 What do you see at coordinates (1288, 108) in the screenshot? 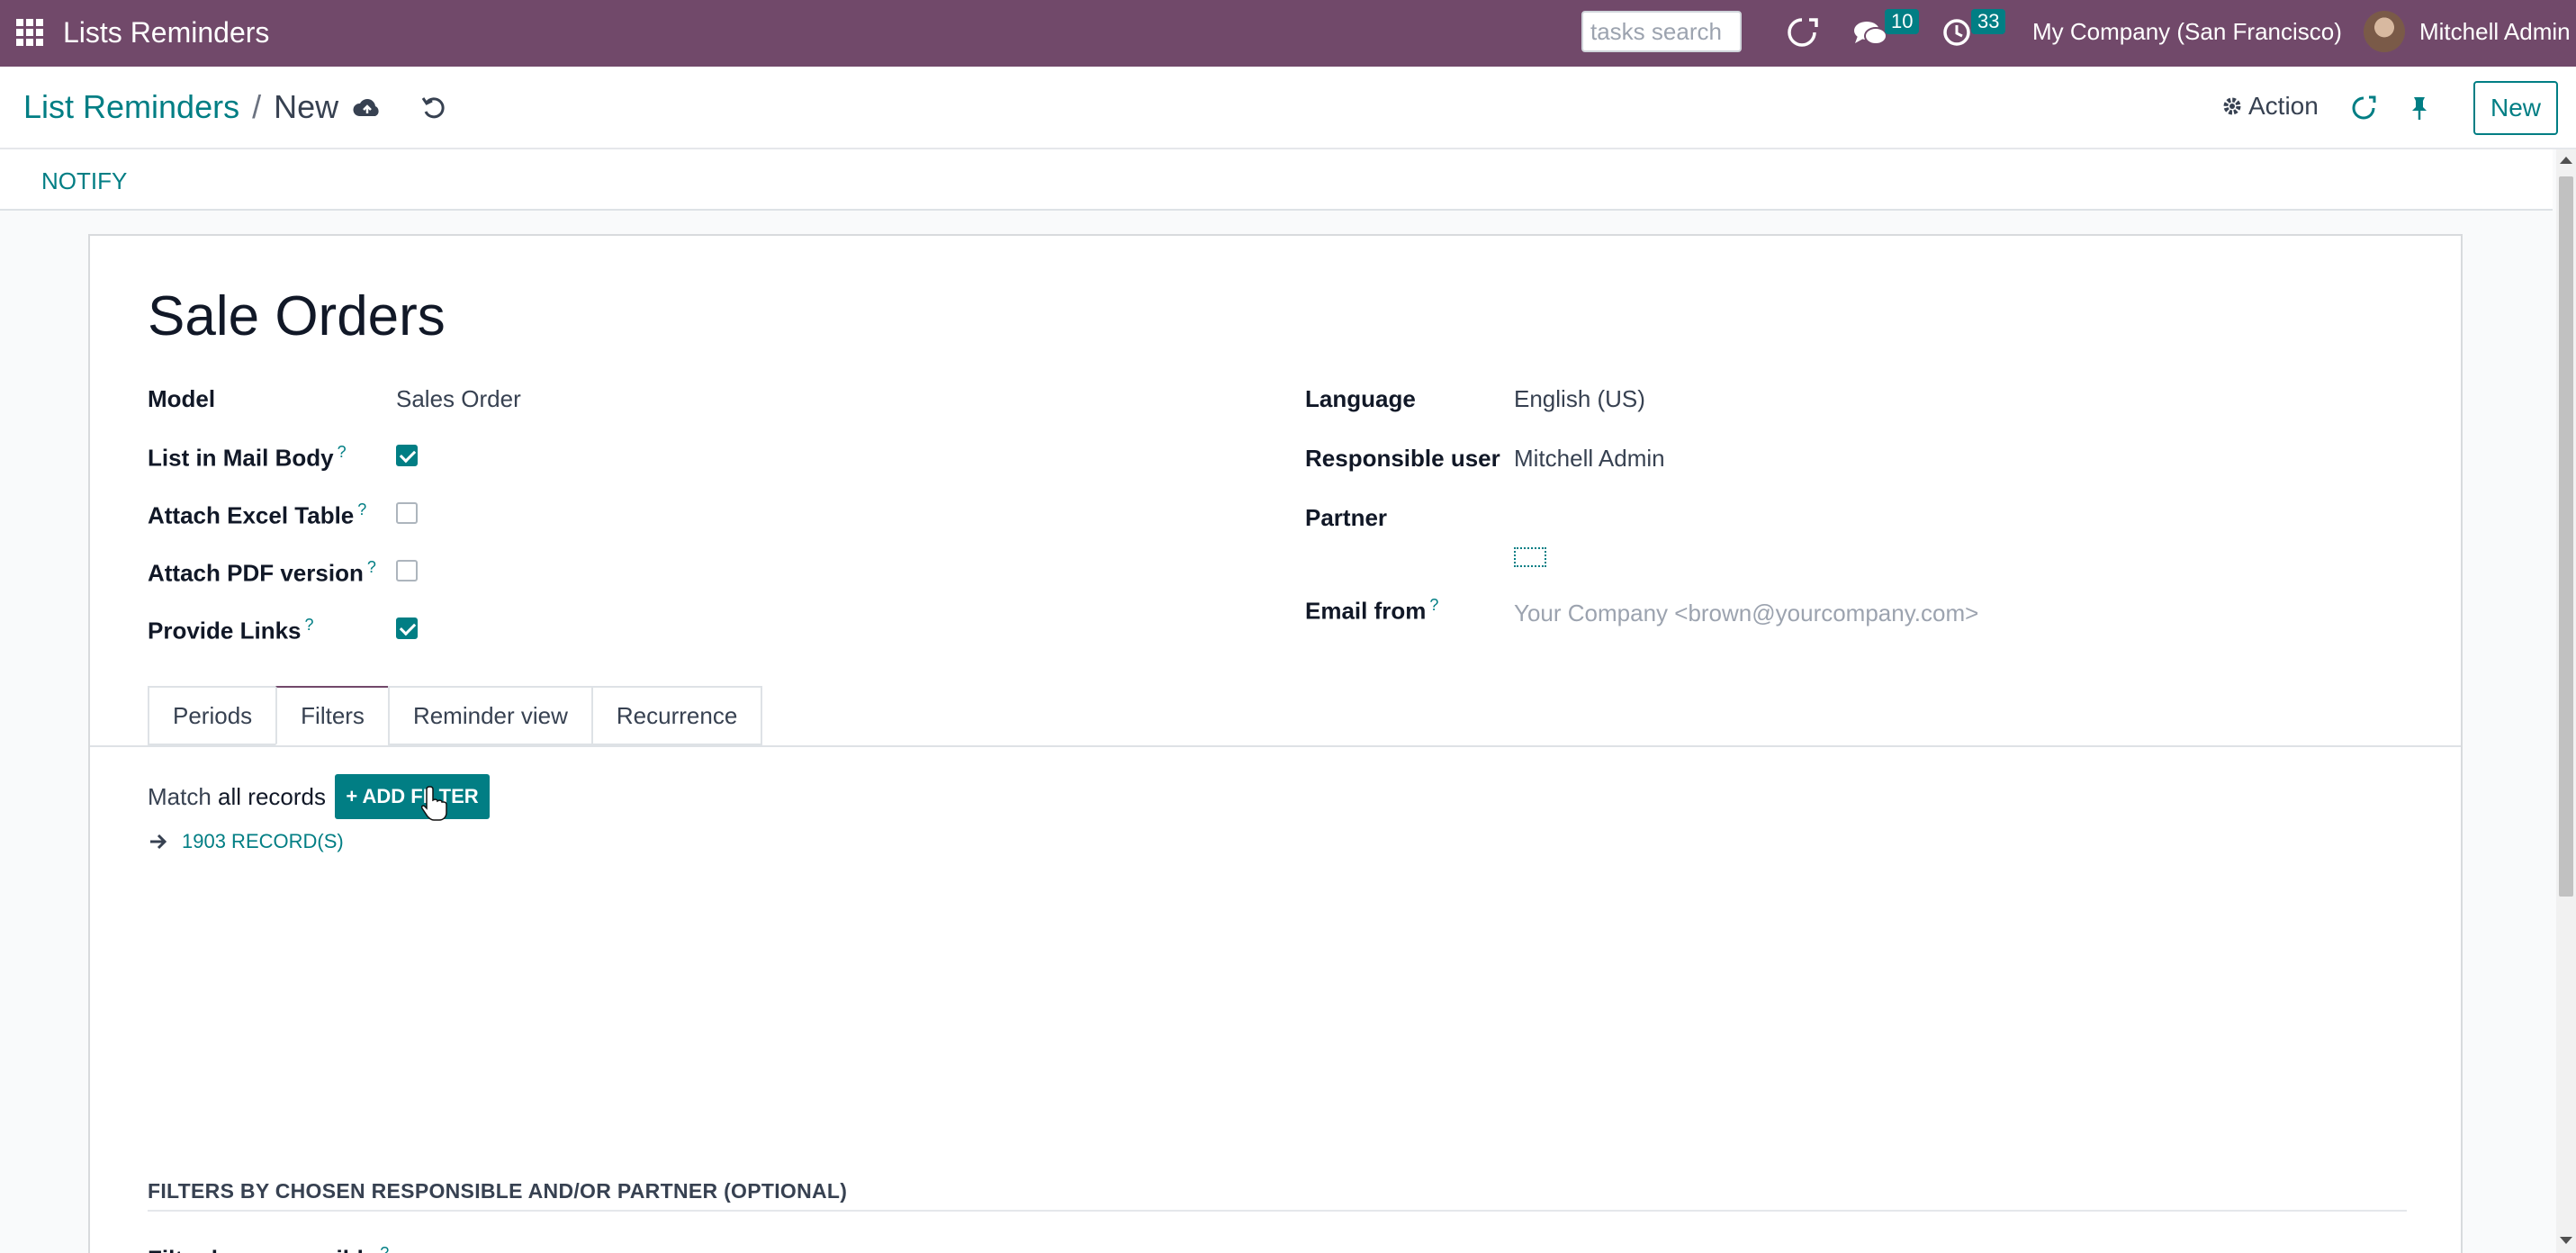
I see `control-panel: List Reminders / New Action New` at bounding box center [1288, 108].